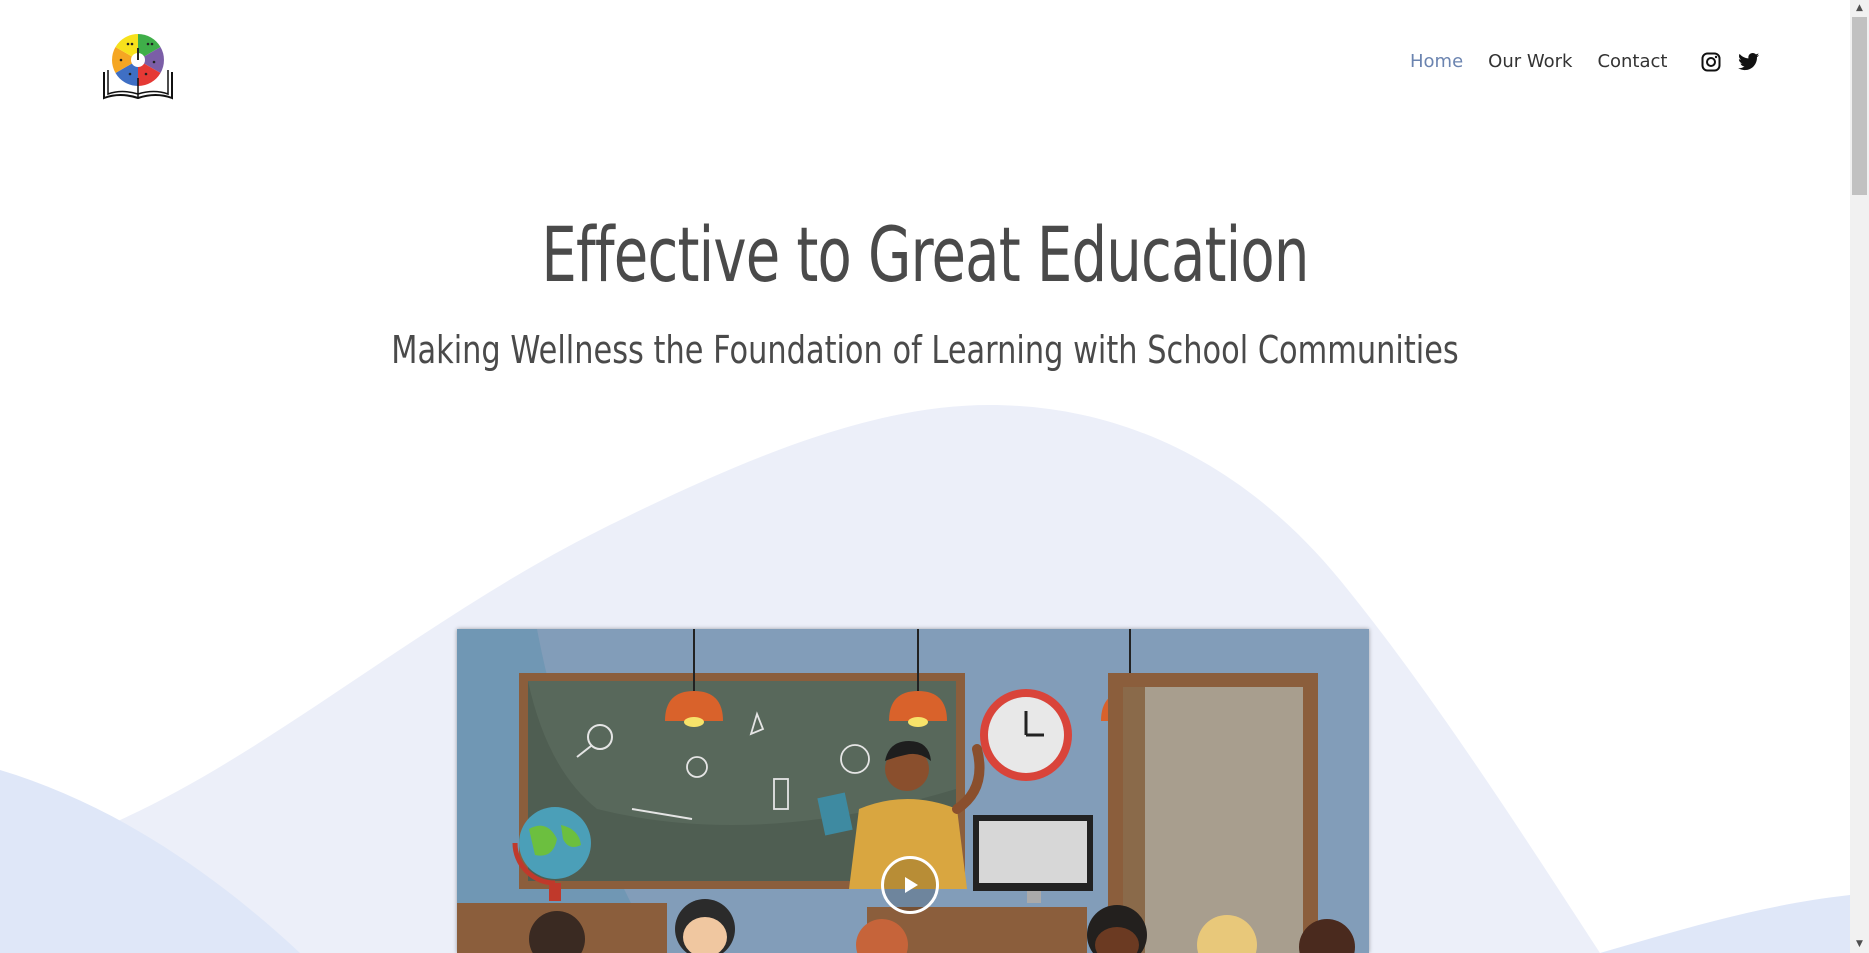 This screenshot has width=1869, height=953. Describe the element at coordinates (138, 62) in the screenshot. I see `site-logo` at that location.